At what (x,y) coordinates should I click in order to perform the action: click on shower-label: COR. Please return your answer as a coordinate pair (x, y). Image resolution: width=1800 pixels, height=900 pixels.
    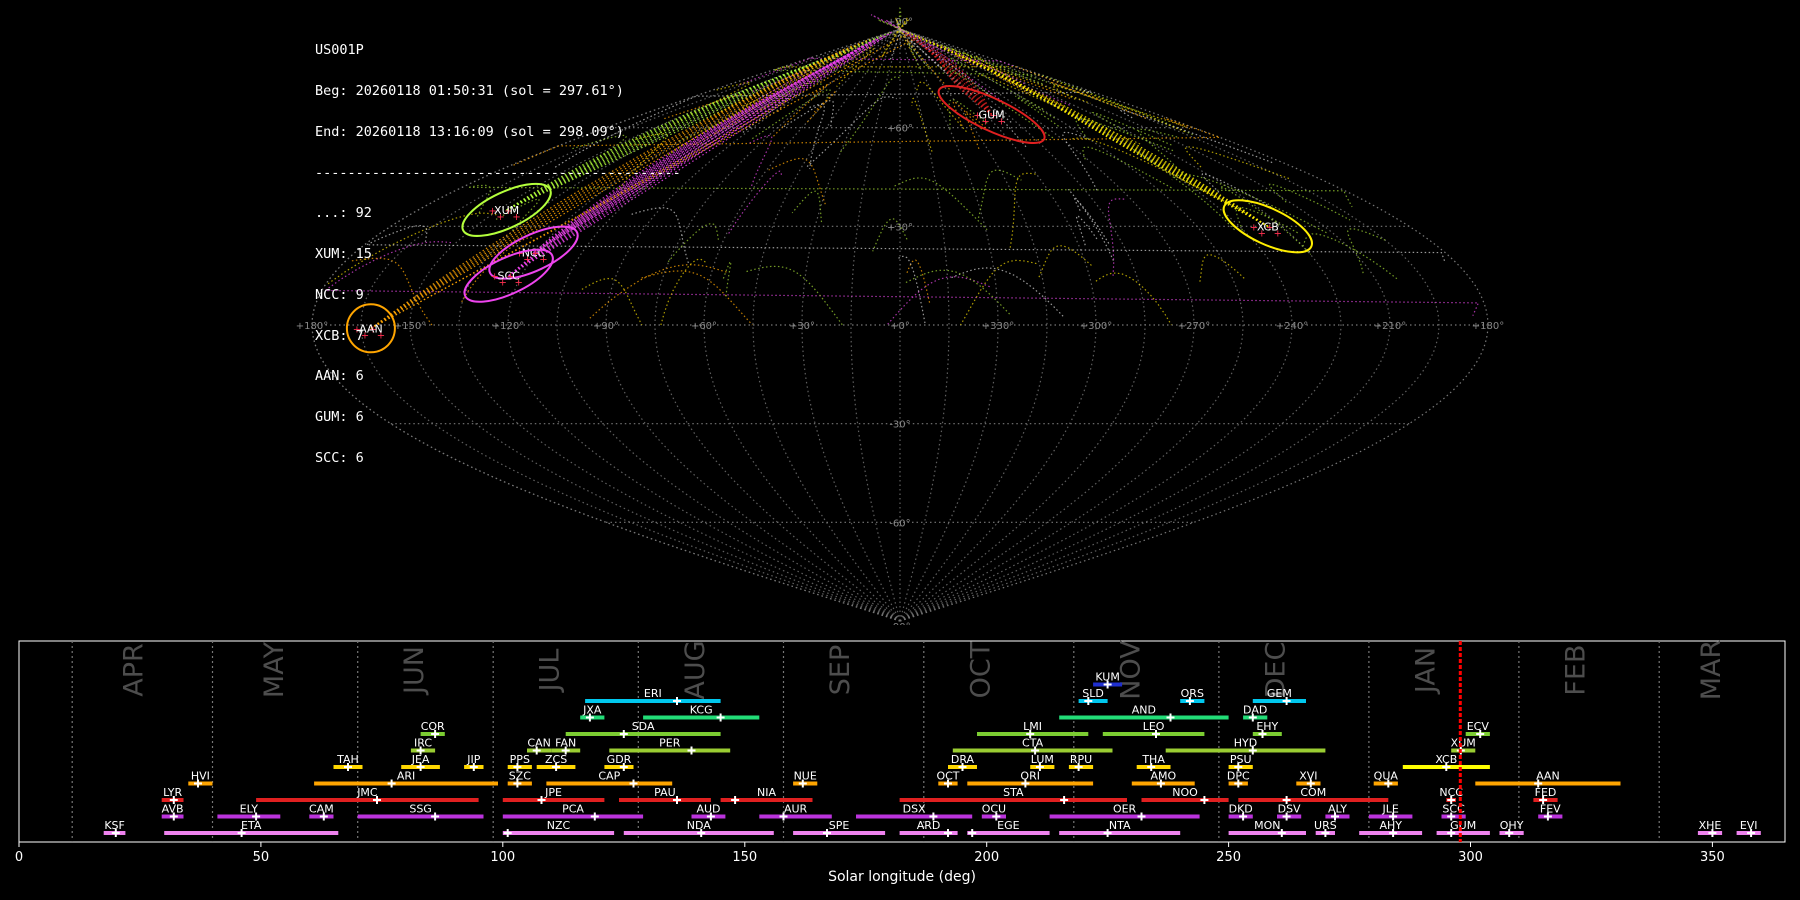
    Looking at the image, I should click on (433, 726).